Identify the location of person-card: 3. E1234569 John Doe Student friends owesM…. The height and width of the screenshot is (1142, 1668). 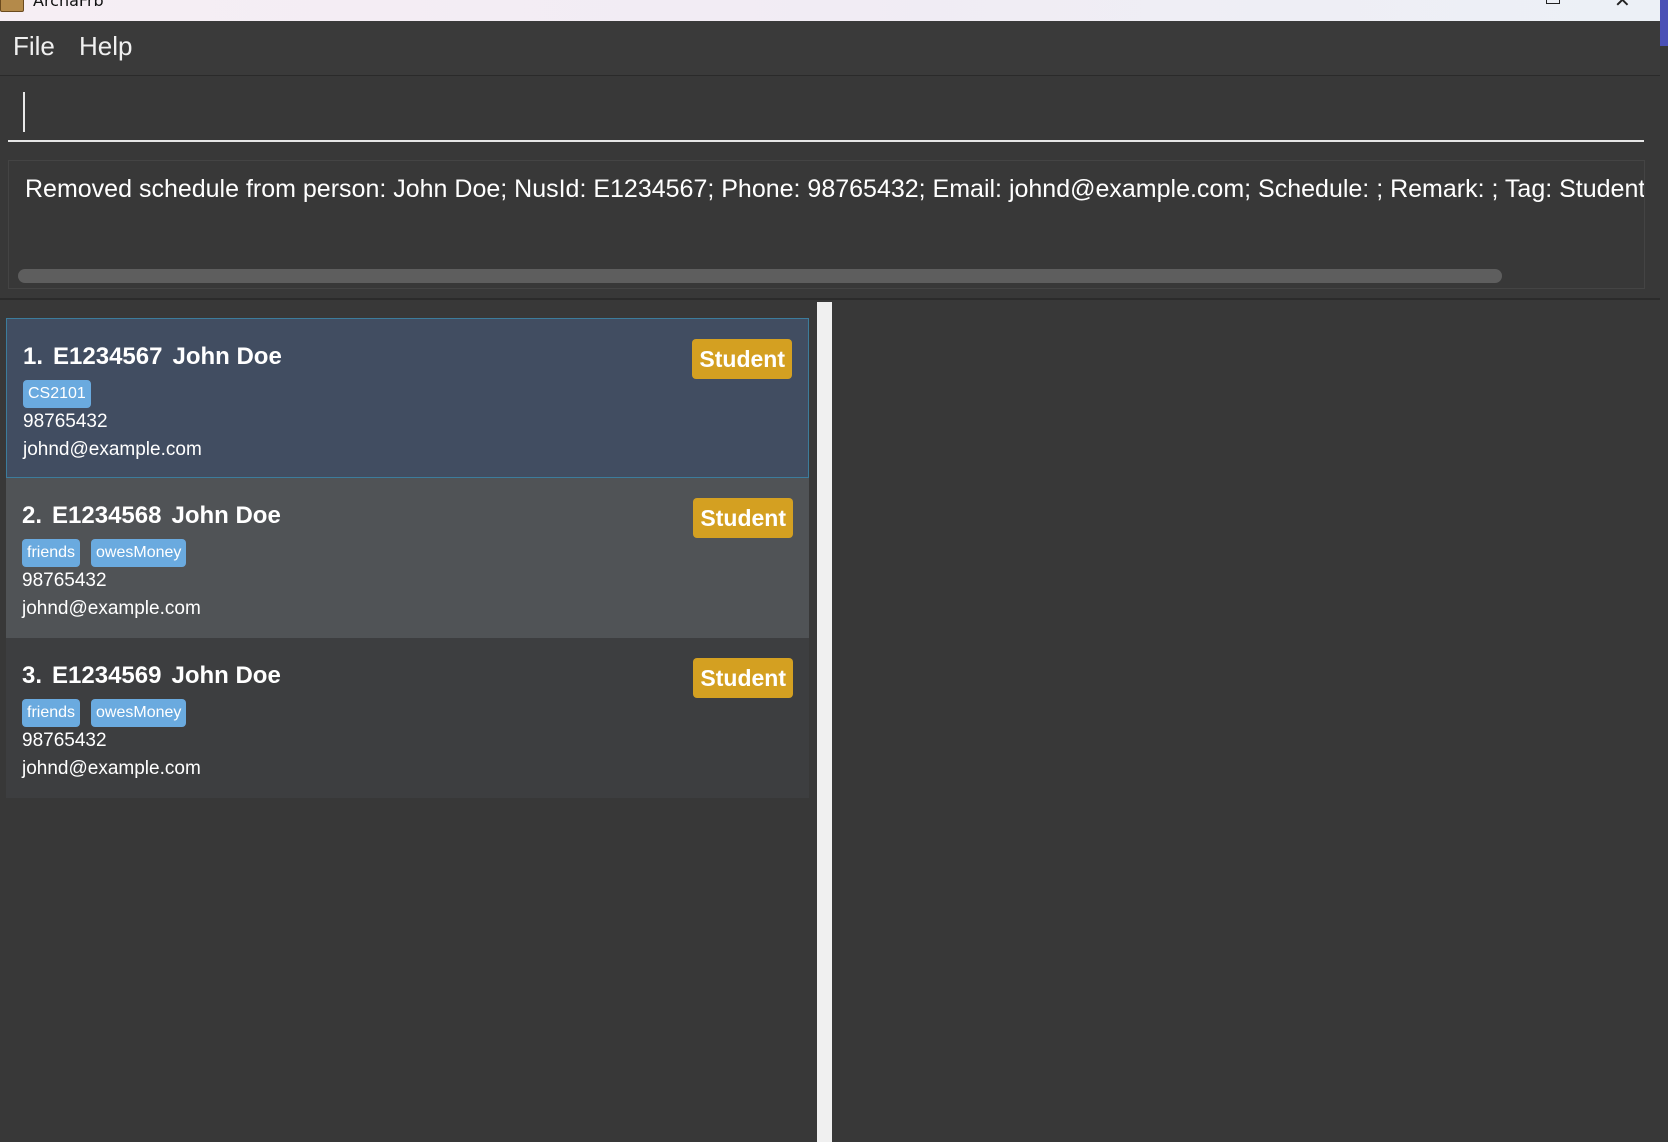
(407, 718).